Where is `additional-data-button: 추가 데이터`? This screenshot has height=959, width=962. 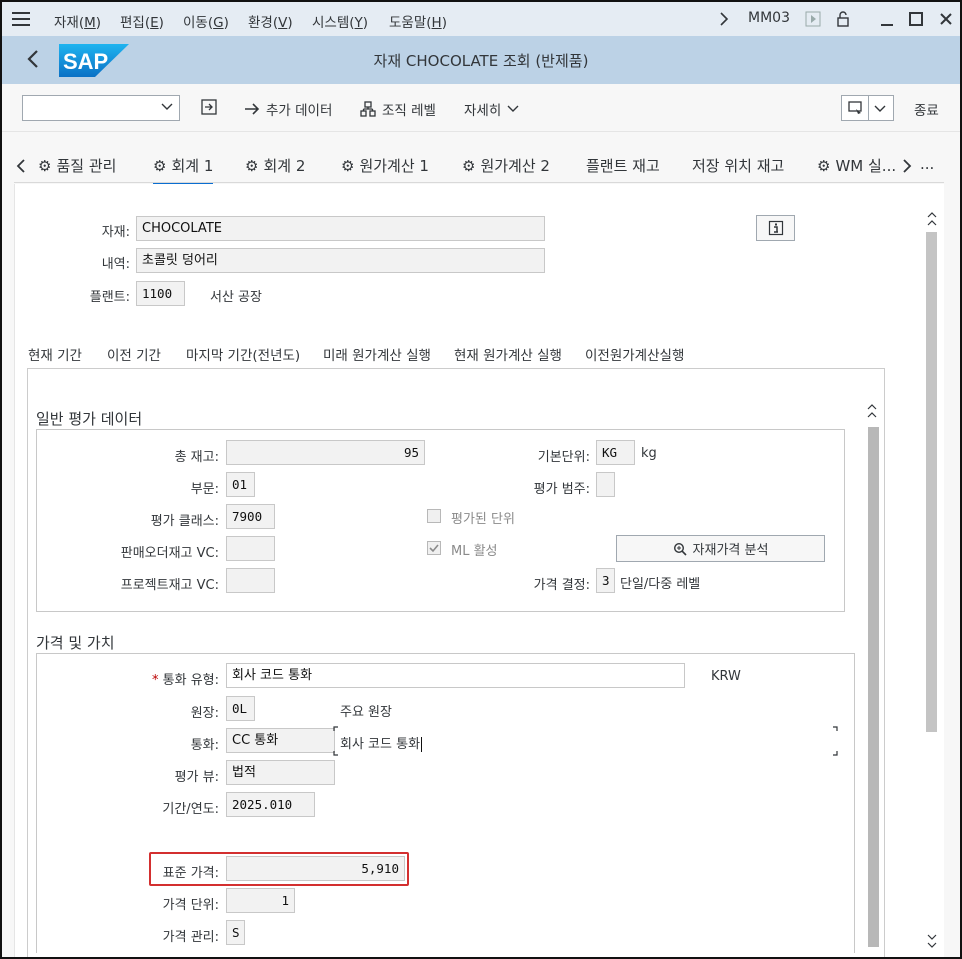 additional-data-button: 추가 데이터 is located at coordinates (288, 109).